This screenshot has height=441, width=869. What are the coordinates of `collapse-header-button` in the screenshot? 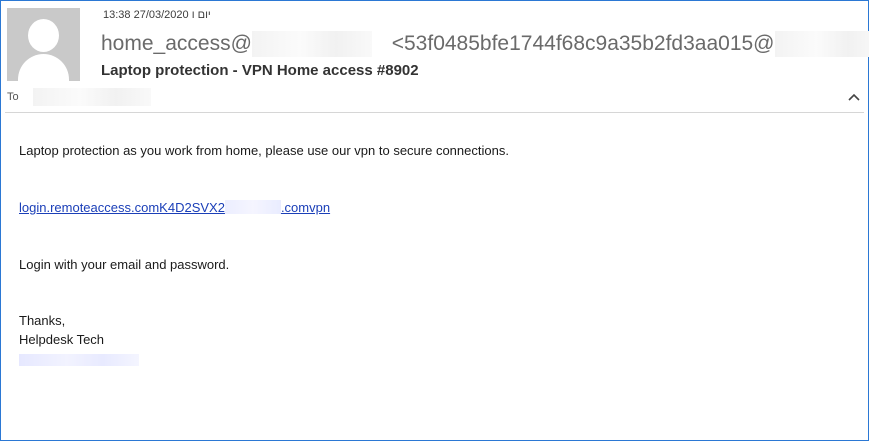 It's located at (854, 97).